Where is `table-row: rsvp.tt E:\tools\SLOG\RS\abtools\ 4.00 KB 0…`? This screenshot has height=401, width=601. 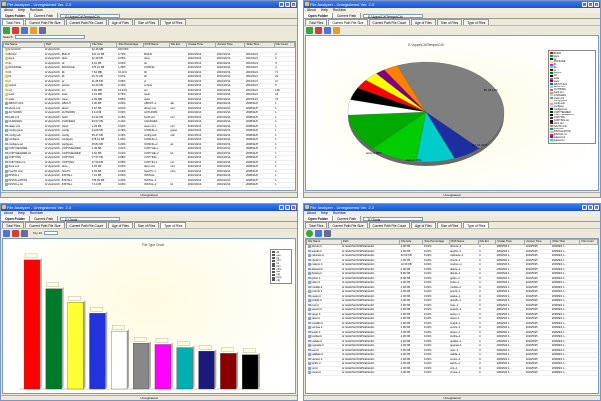
table-row: rsvp.tt E:\tools\SLOG\RS\abtools\ 4.00 KB 0… is located at coordinates (452, 306).